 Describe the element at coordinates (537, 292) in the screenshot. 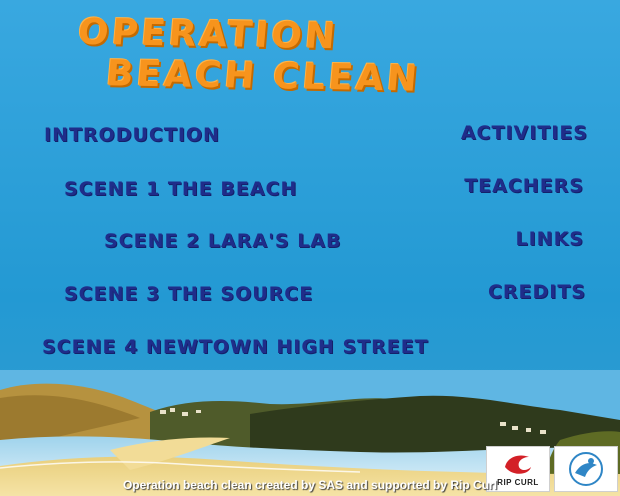

I see `menu-link-credits: Credits` at that location.